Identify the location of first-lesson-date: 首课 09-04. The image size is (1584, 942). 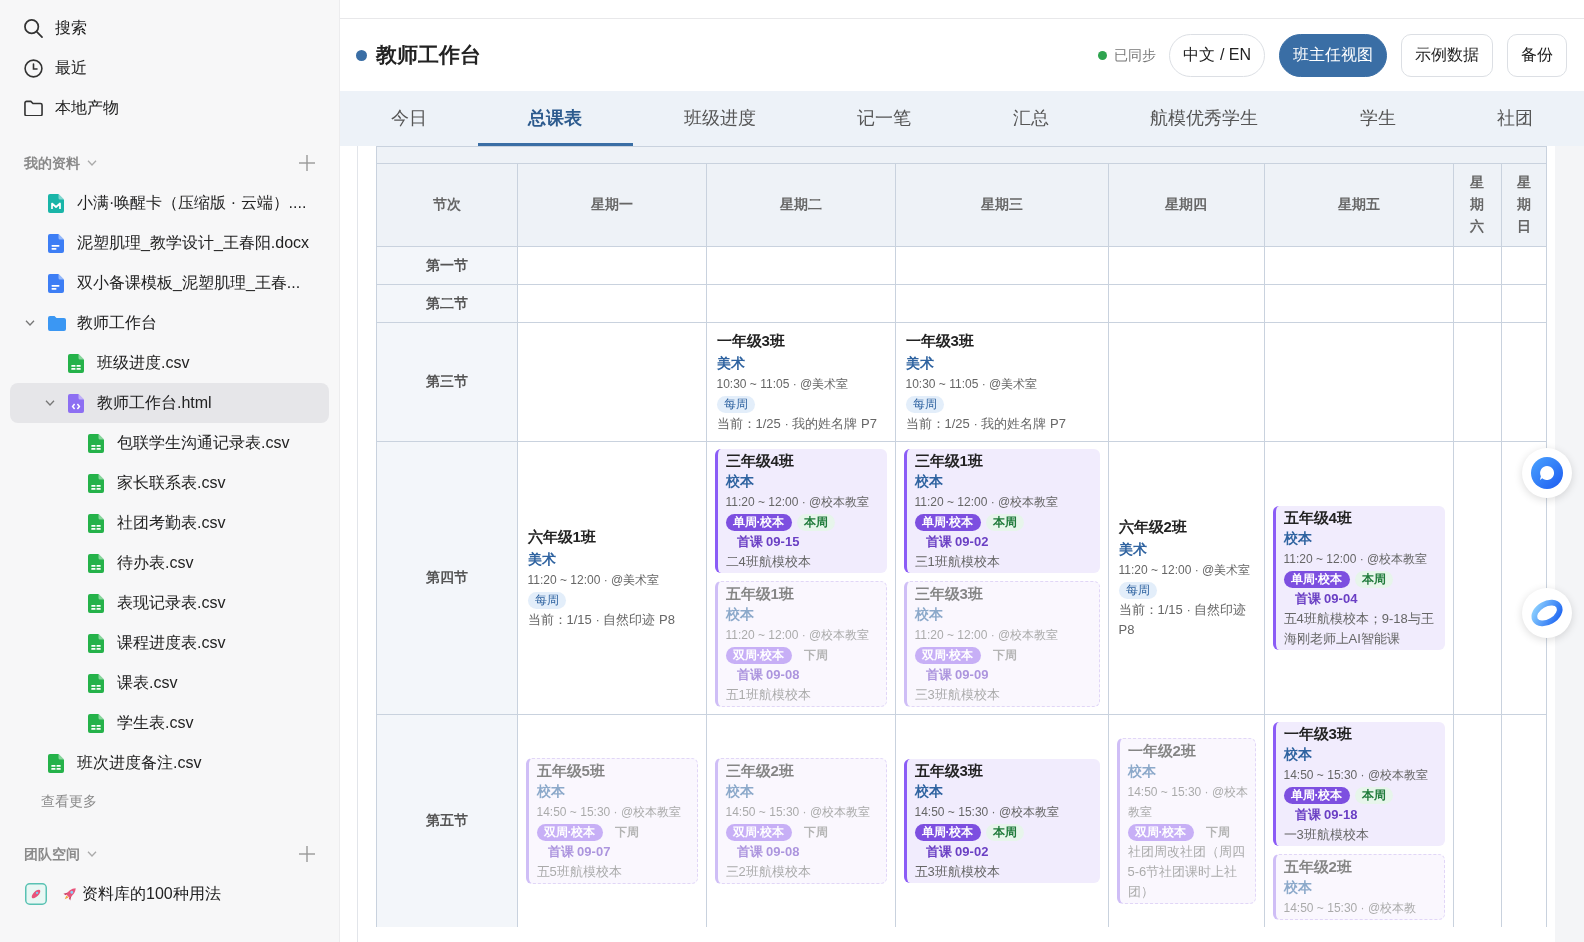
(1326, 598).